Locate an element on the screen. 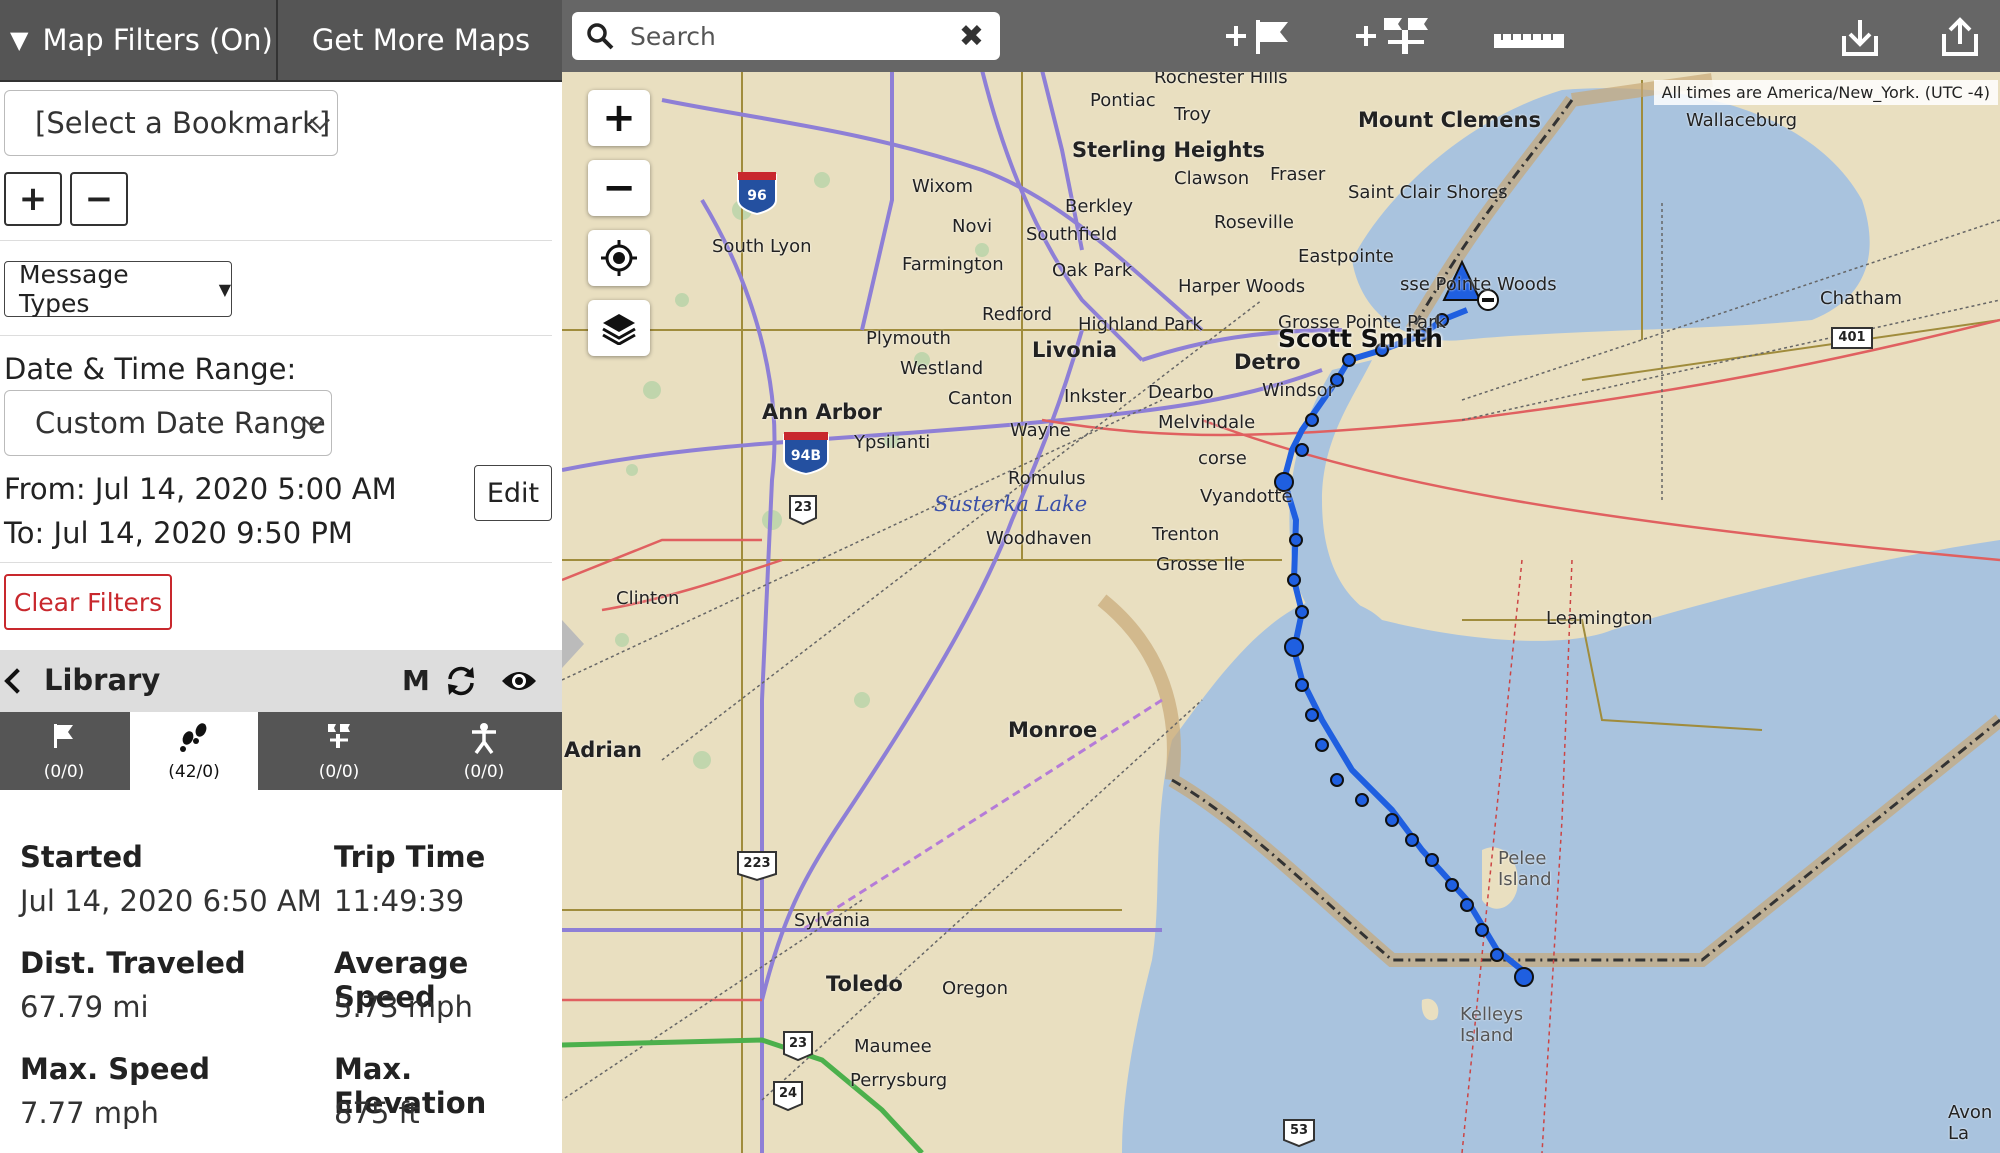 The height and width of the screenshot is (1153, 2000). date-range-select: Custom Date Range is located at coordinates (168, 423).